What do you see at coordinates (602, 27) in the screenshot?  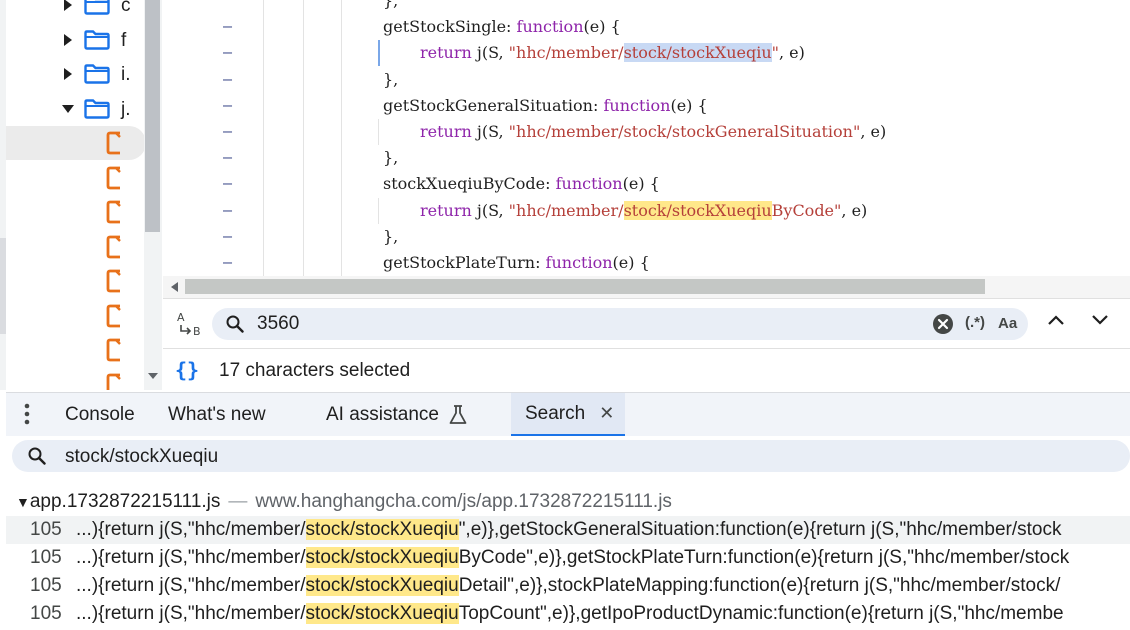 I see `code-token: (e) {` at bounding box center [602, 27].